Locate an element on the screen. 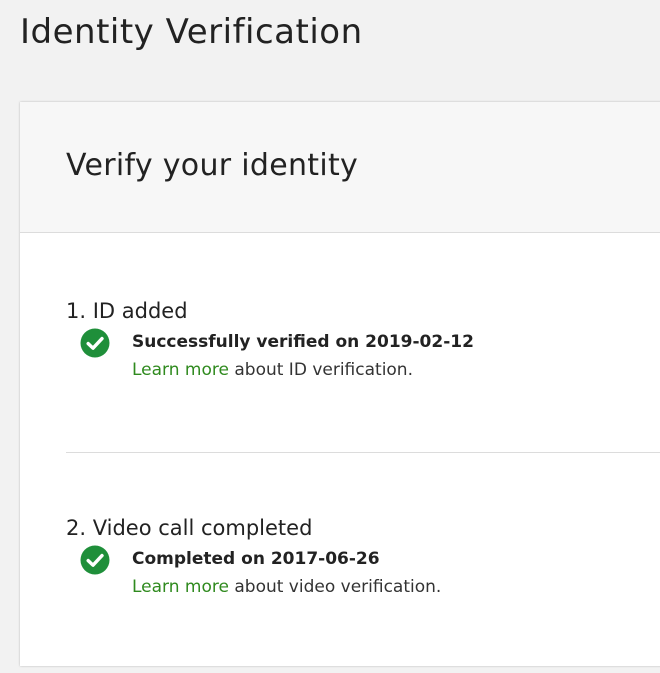 This screenshot has width=660, height=673. info-text: Learn more about video verification. is located at coordinates (396, 587).